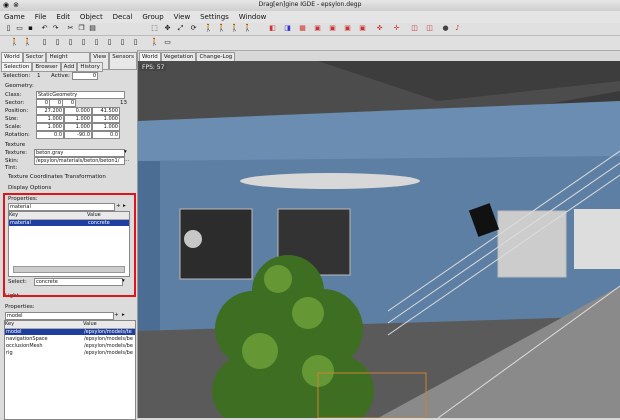  Describe the element at coordinates (44, 42) in the screenshot. I see `doc-icon: ▯` at that location.